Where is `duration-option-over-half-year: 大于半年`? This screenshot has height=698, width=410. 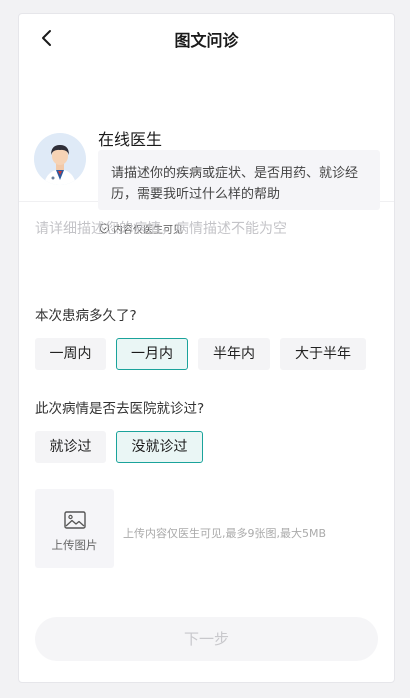
duration-option-over-half-year: 大于半年 is located at coordinates (323, 354).